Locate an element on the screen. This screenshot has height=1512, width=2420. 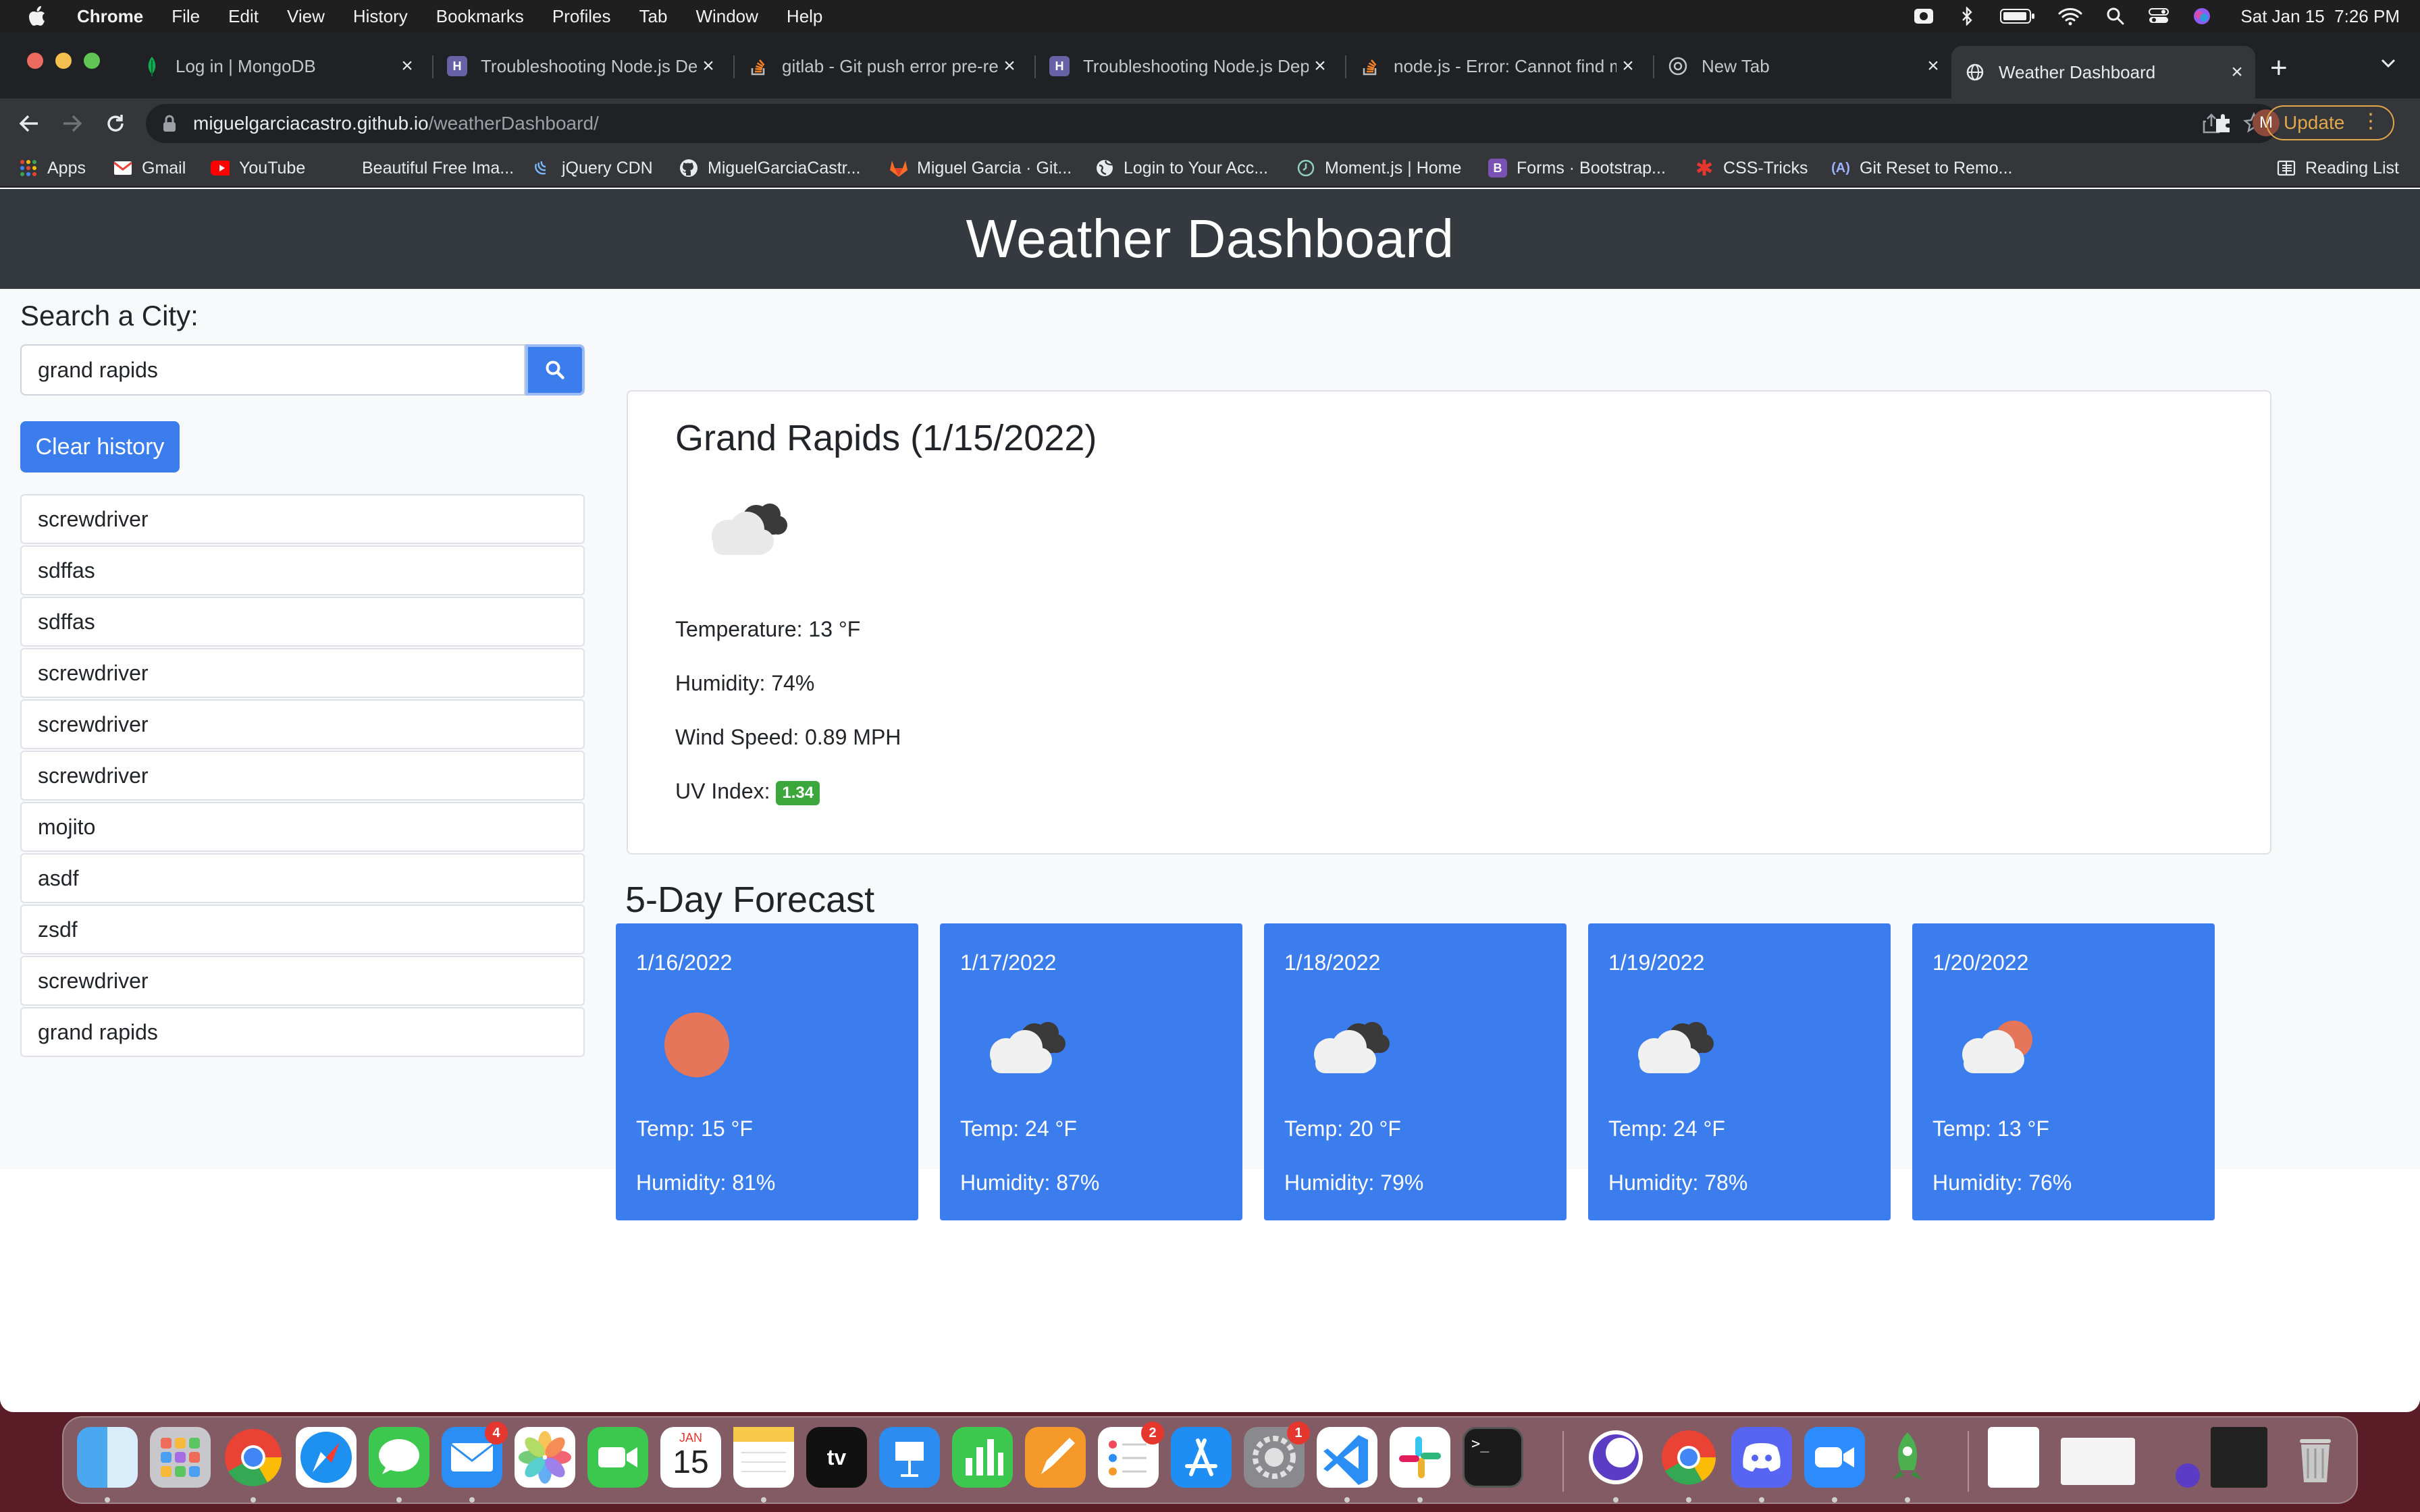
back-button is located at coordinates (29, 124).